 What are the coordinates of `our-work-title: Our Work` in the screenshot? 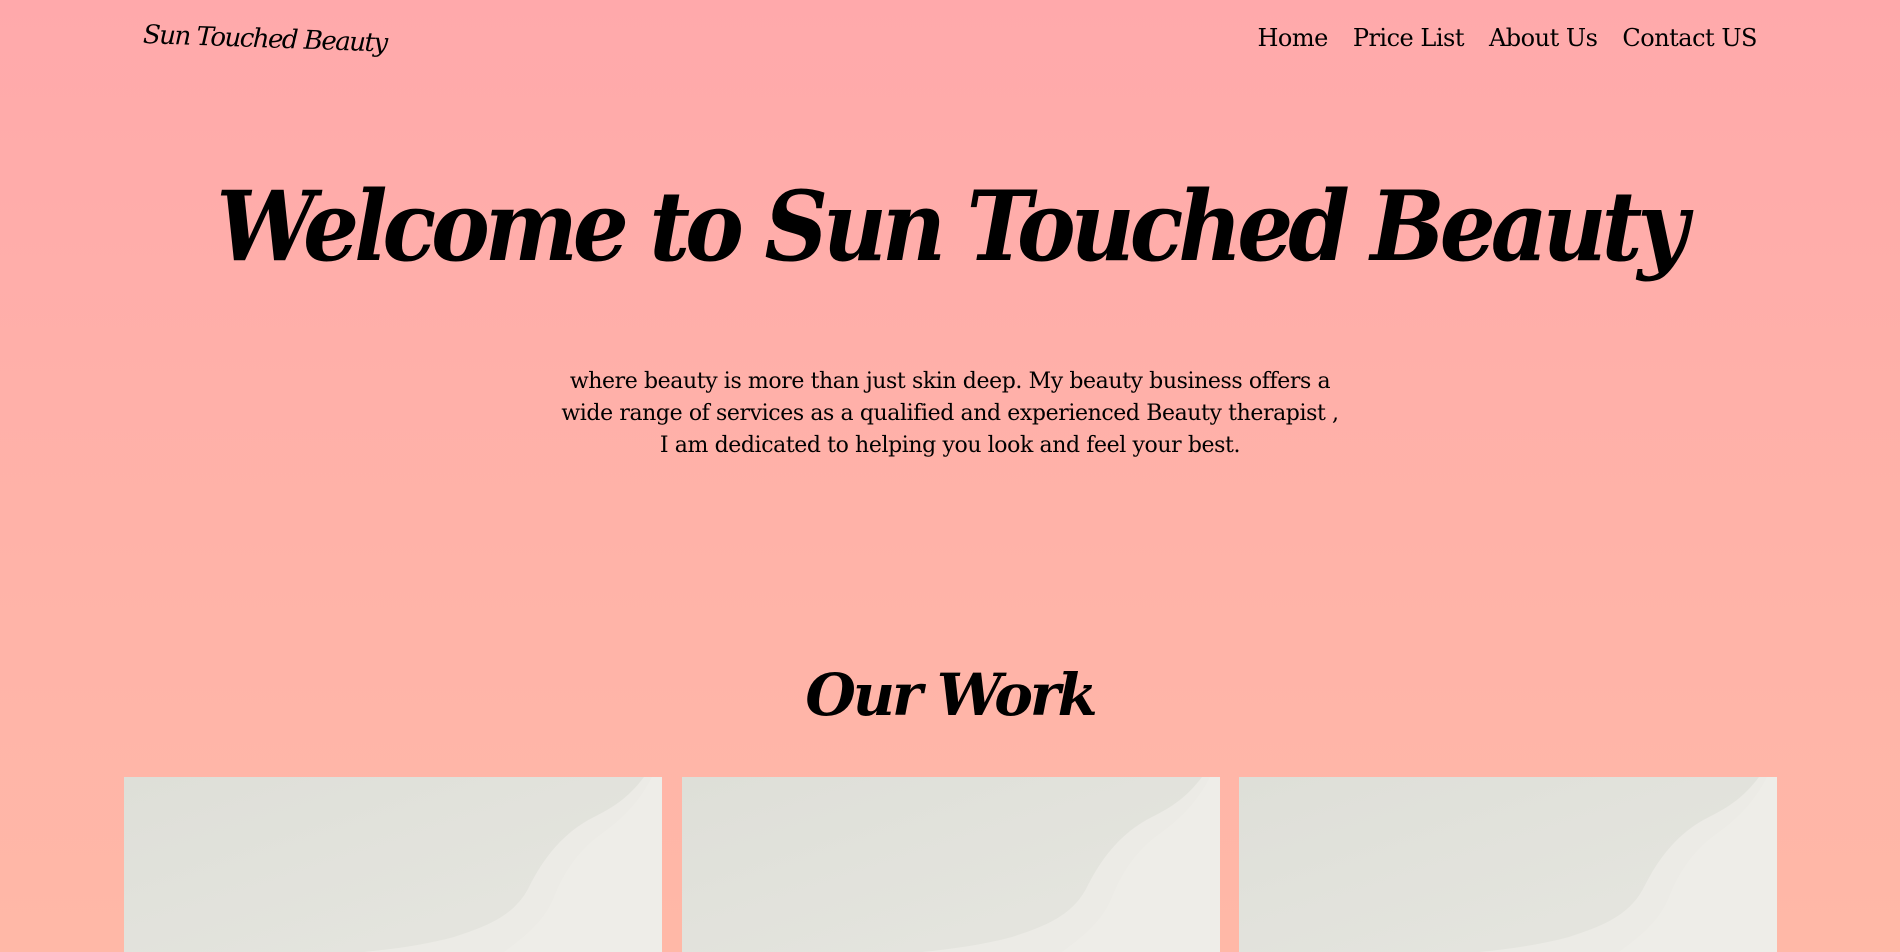 It's located at (951, 695).